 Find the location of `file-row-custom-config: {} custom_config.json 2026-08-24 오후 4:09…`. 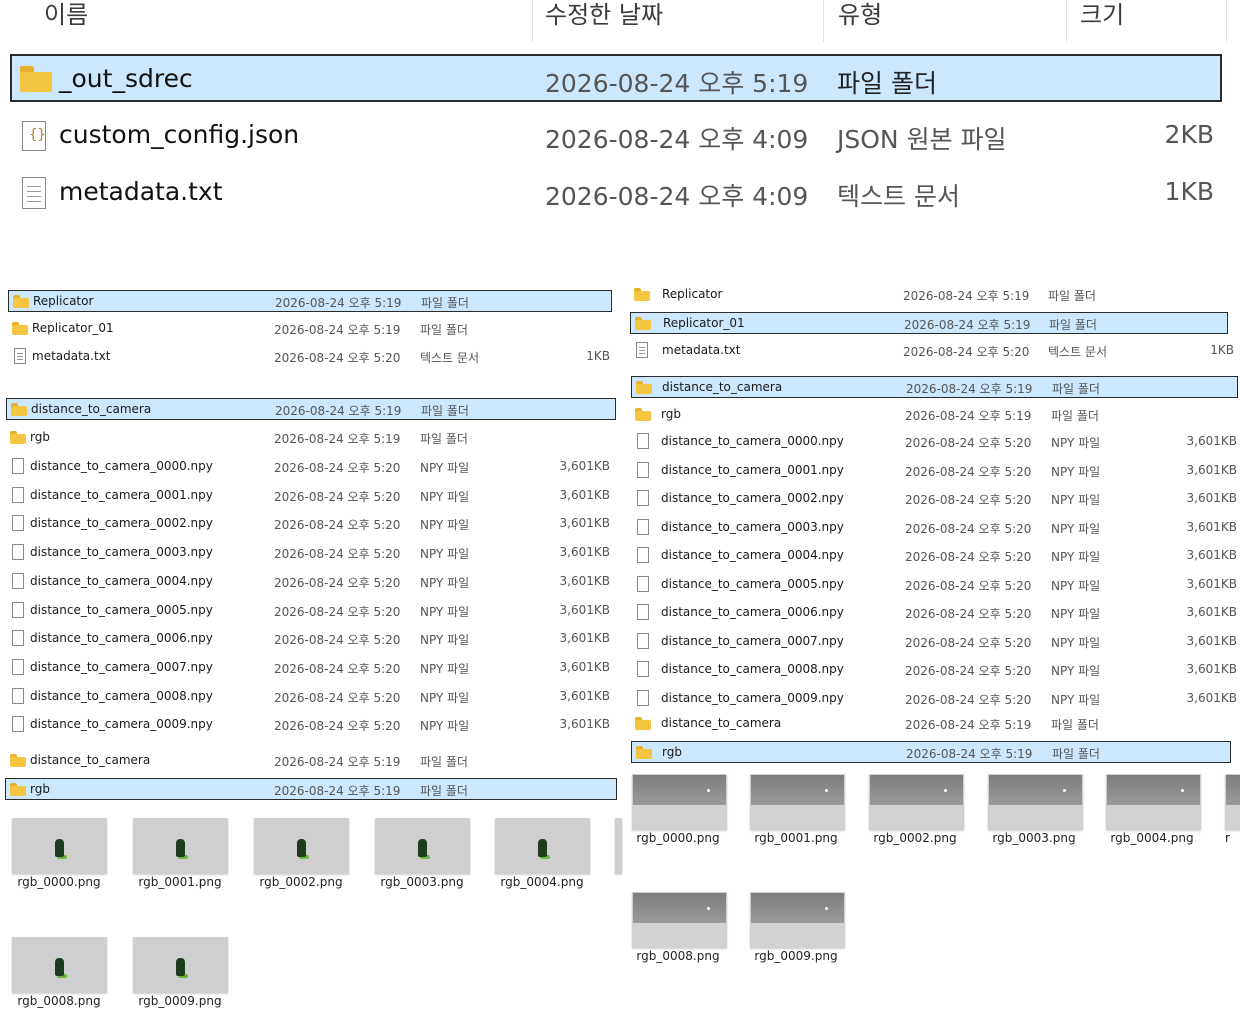

file-row-custom-config: {} custom_config.json 2026-08-24 오후 4:09… is located at coordinates (616, 136).